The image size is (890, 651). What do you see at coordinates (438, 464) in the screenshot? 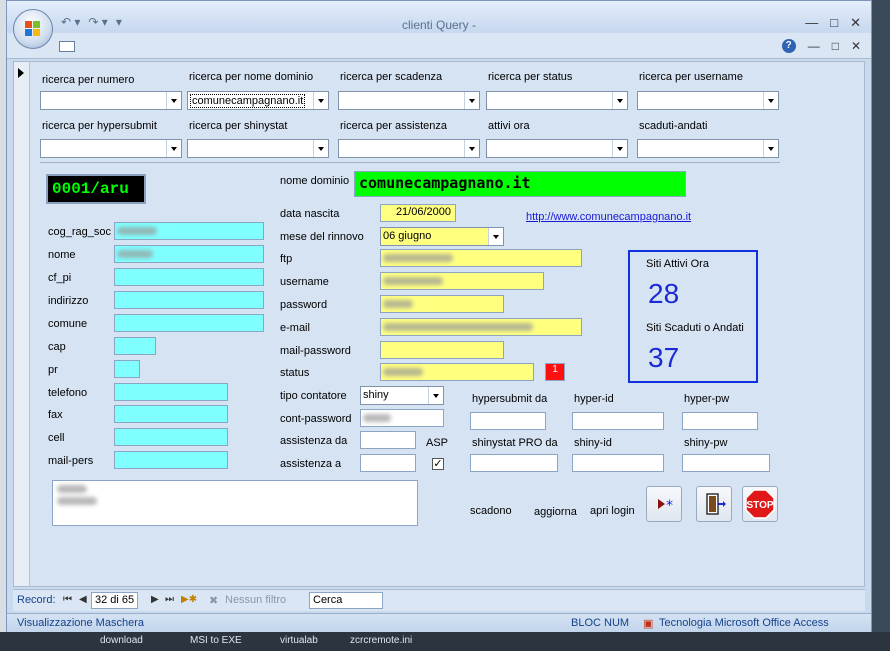
I see `asp-checkbox: ✓` at bounding box center [438, 464].